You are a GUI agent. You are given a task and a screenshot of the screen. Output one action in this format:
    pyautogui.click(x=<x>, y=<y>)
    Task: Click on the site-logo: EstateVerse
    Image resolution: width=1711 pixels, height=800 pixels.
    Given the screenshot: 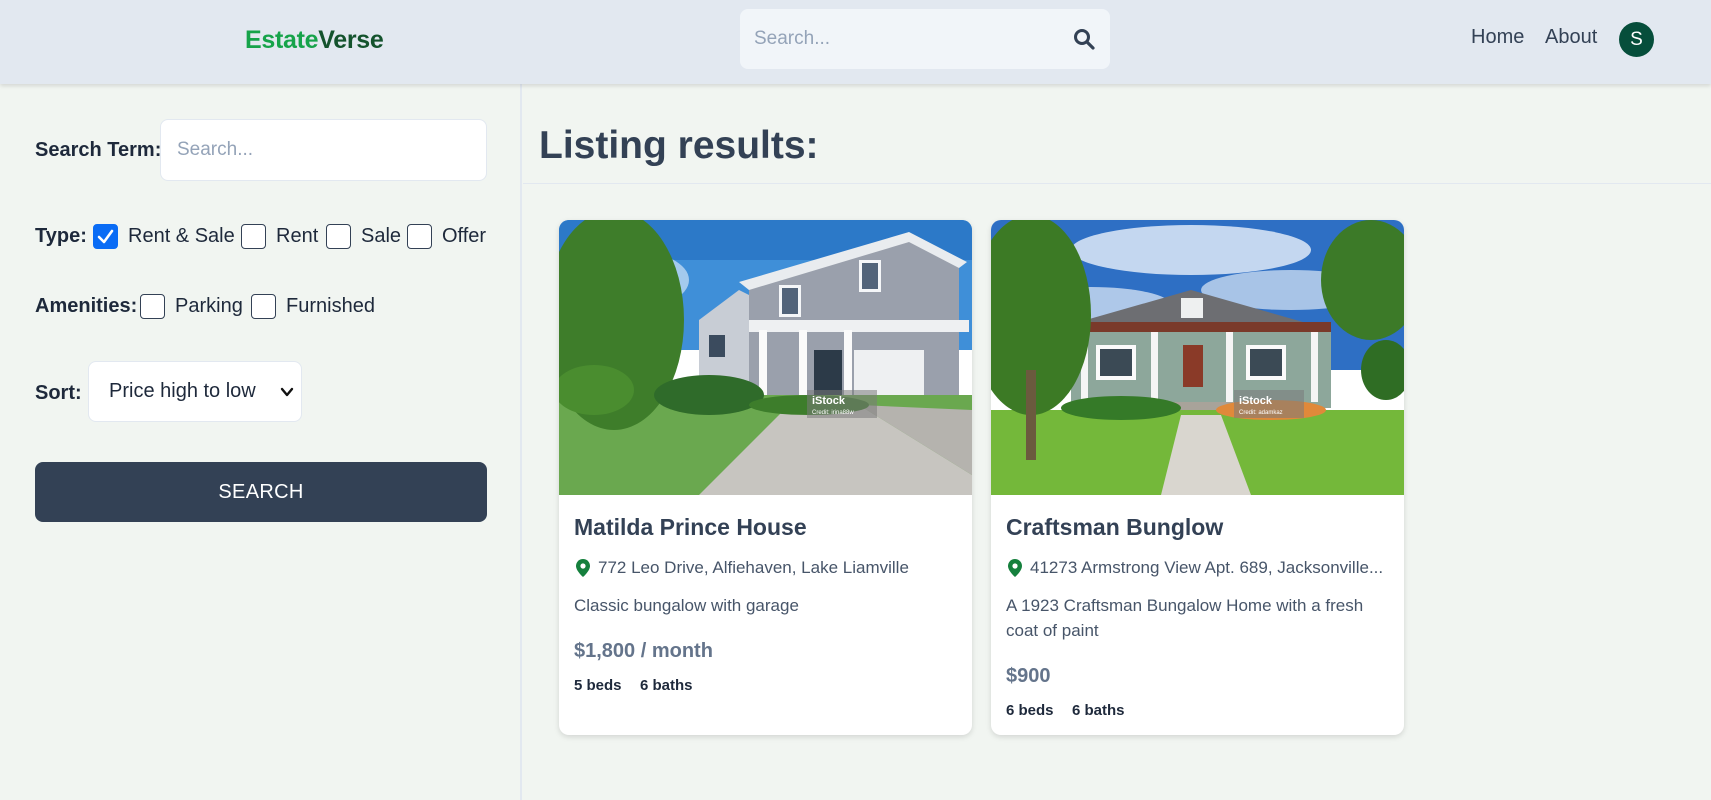 What is the action you would take?
    pyautogui.click(x=314, y=40)
    